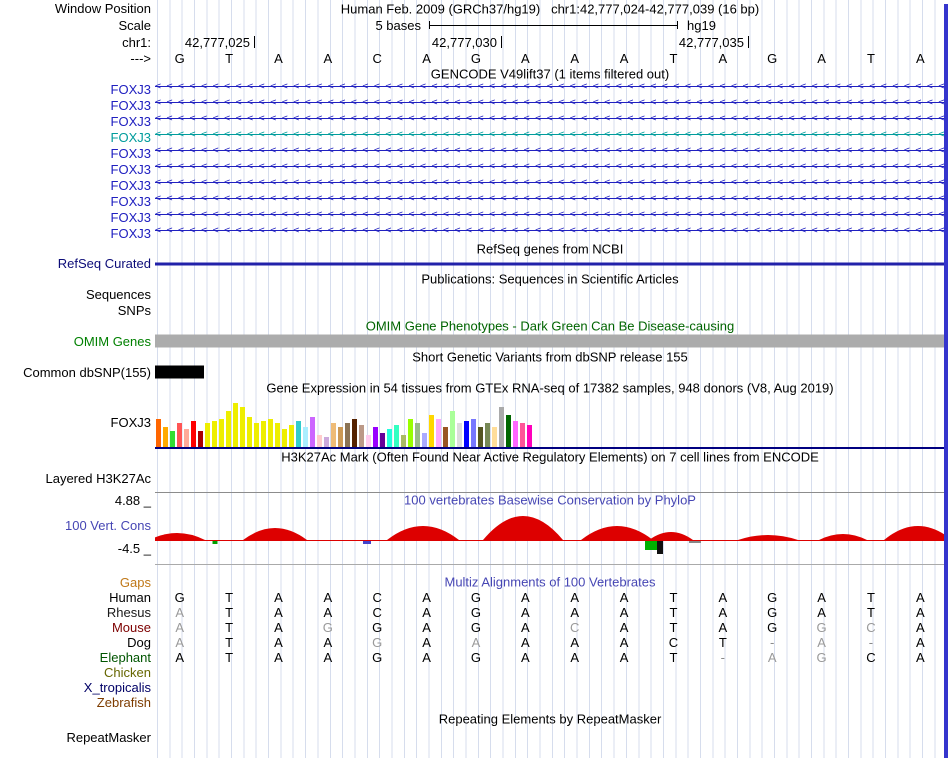 Image resolution: width=950 pixels, height=758 pixels. What do you see at coordinates (77, 737) in the screenshot?
I see `repeatmasker-label: RepeatMasker` at bounding box center [77, 737].